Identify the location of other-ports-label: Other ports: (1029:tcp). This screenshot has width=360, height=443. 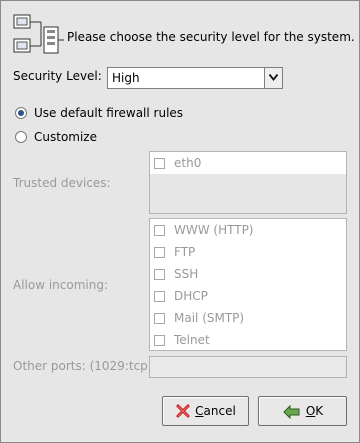
(83, 366).